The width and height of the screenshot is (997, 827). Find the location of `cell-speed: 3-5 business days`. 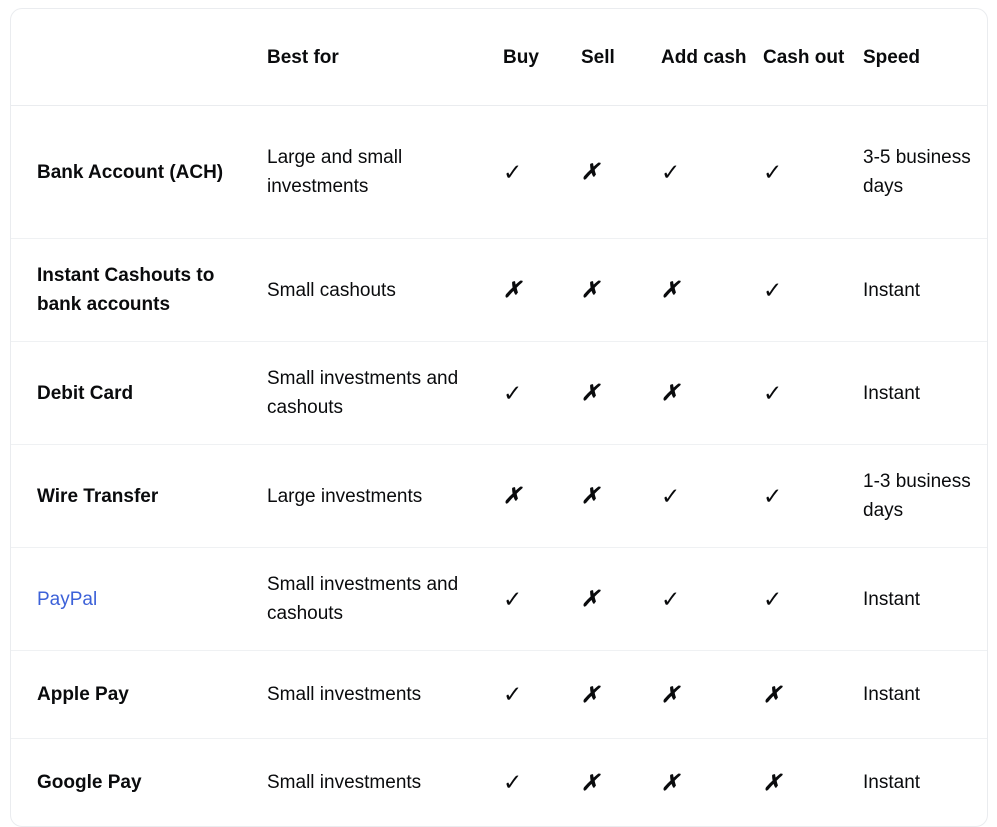

cell-speed: 3-5 business days is located at coordinates (917, 172).